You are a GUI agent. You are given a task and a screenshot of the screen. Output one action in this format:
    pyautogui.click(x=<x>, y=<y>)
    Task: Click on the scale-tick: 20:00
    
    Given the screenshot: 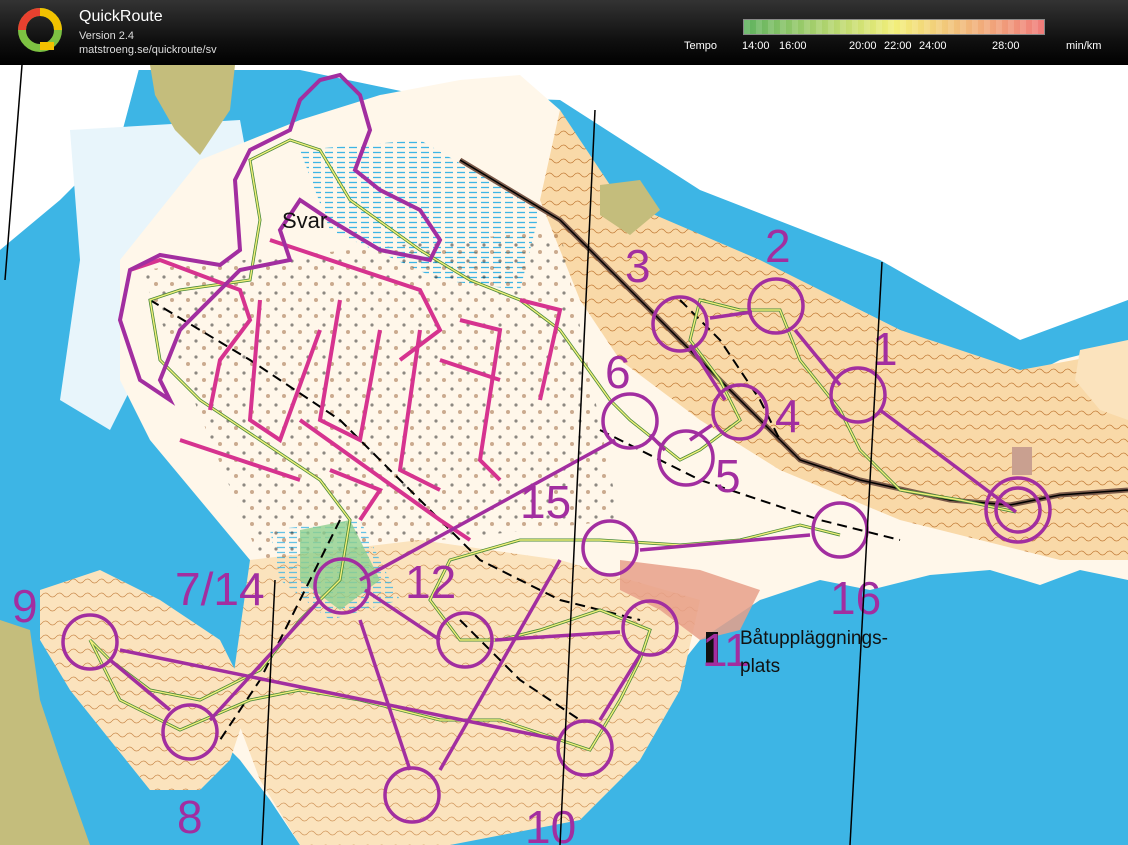 What is the action you would take?
    pyautogui.click(x=863, y=46)
    